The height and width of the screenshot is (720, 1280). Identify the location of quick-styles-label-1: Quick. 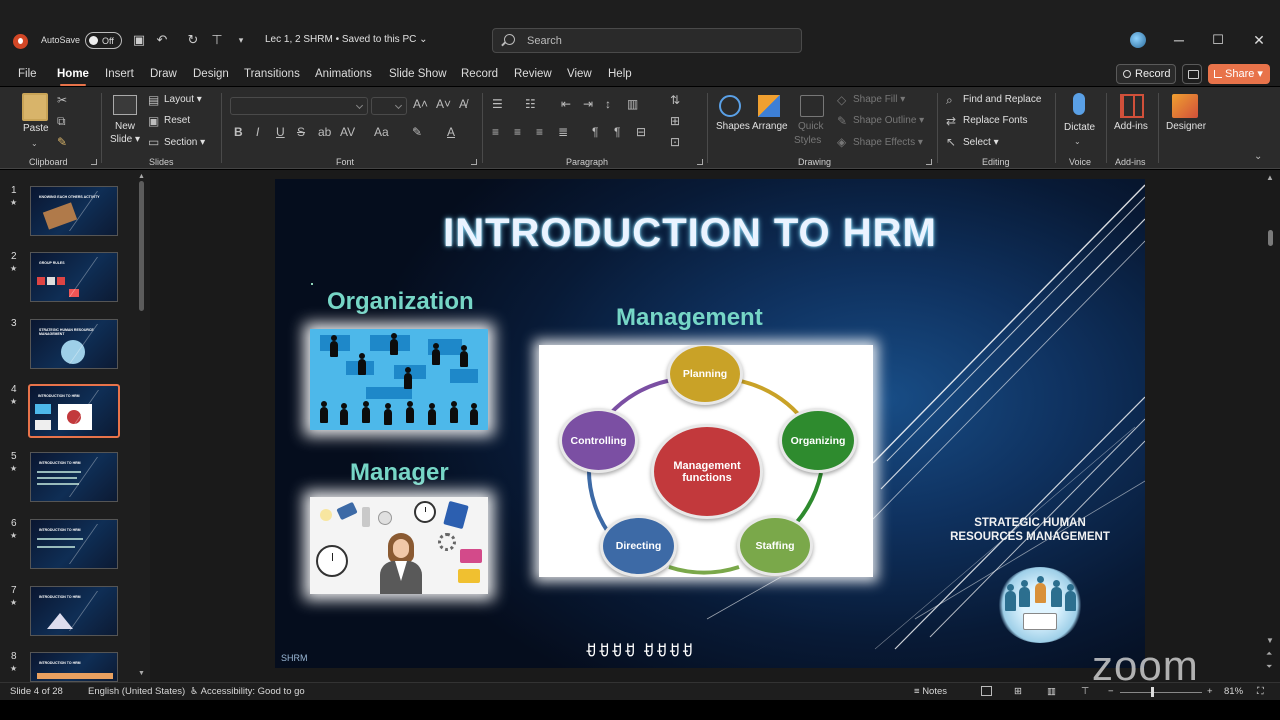
(811, 126).